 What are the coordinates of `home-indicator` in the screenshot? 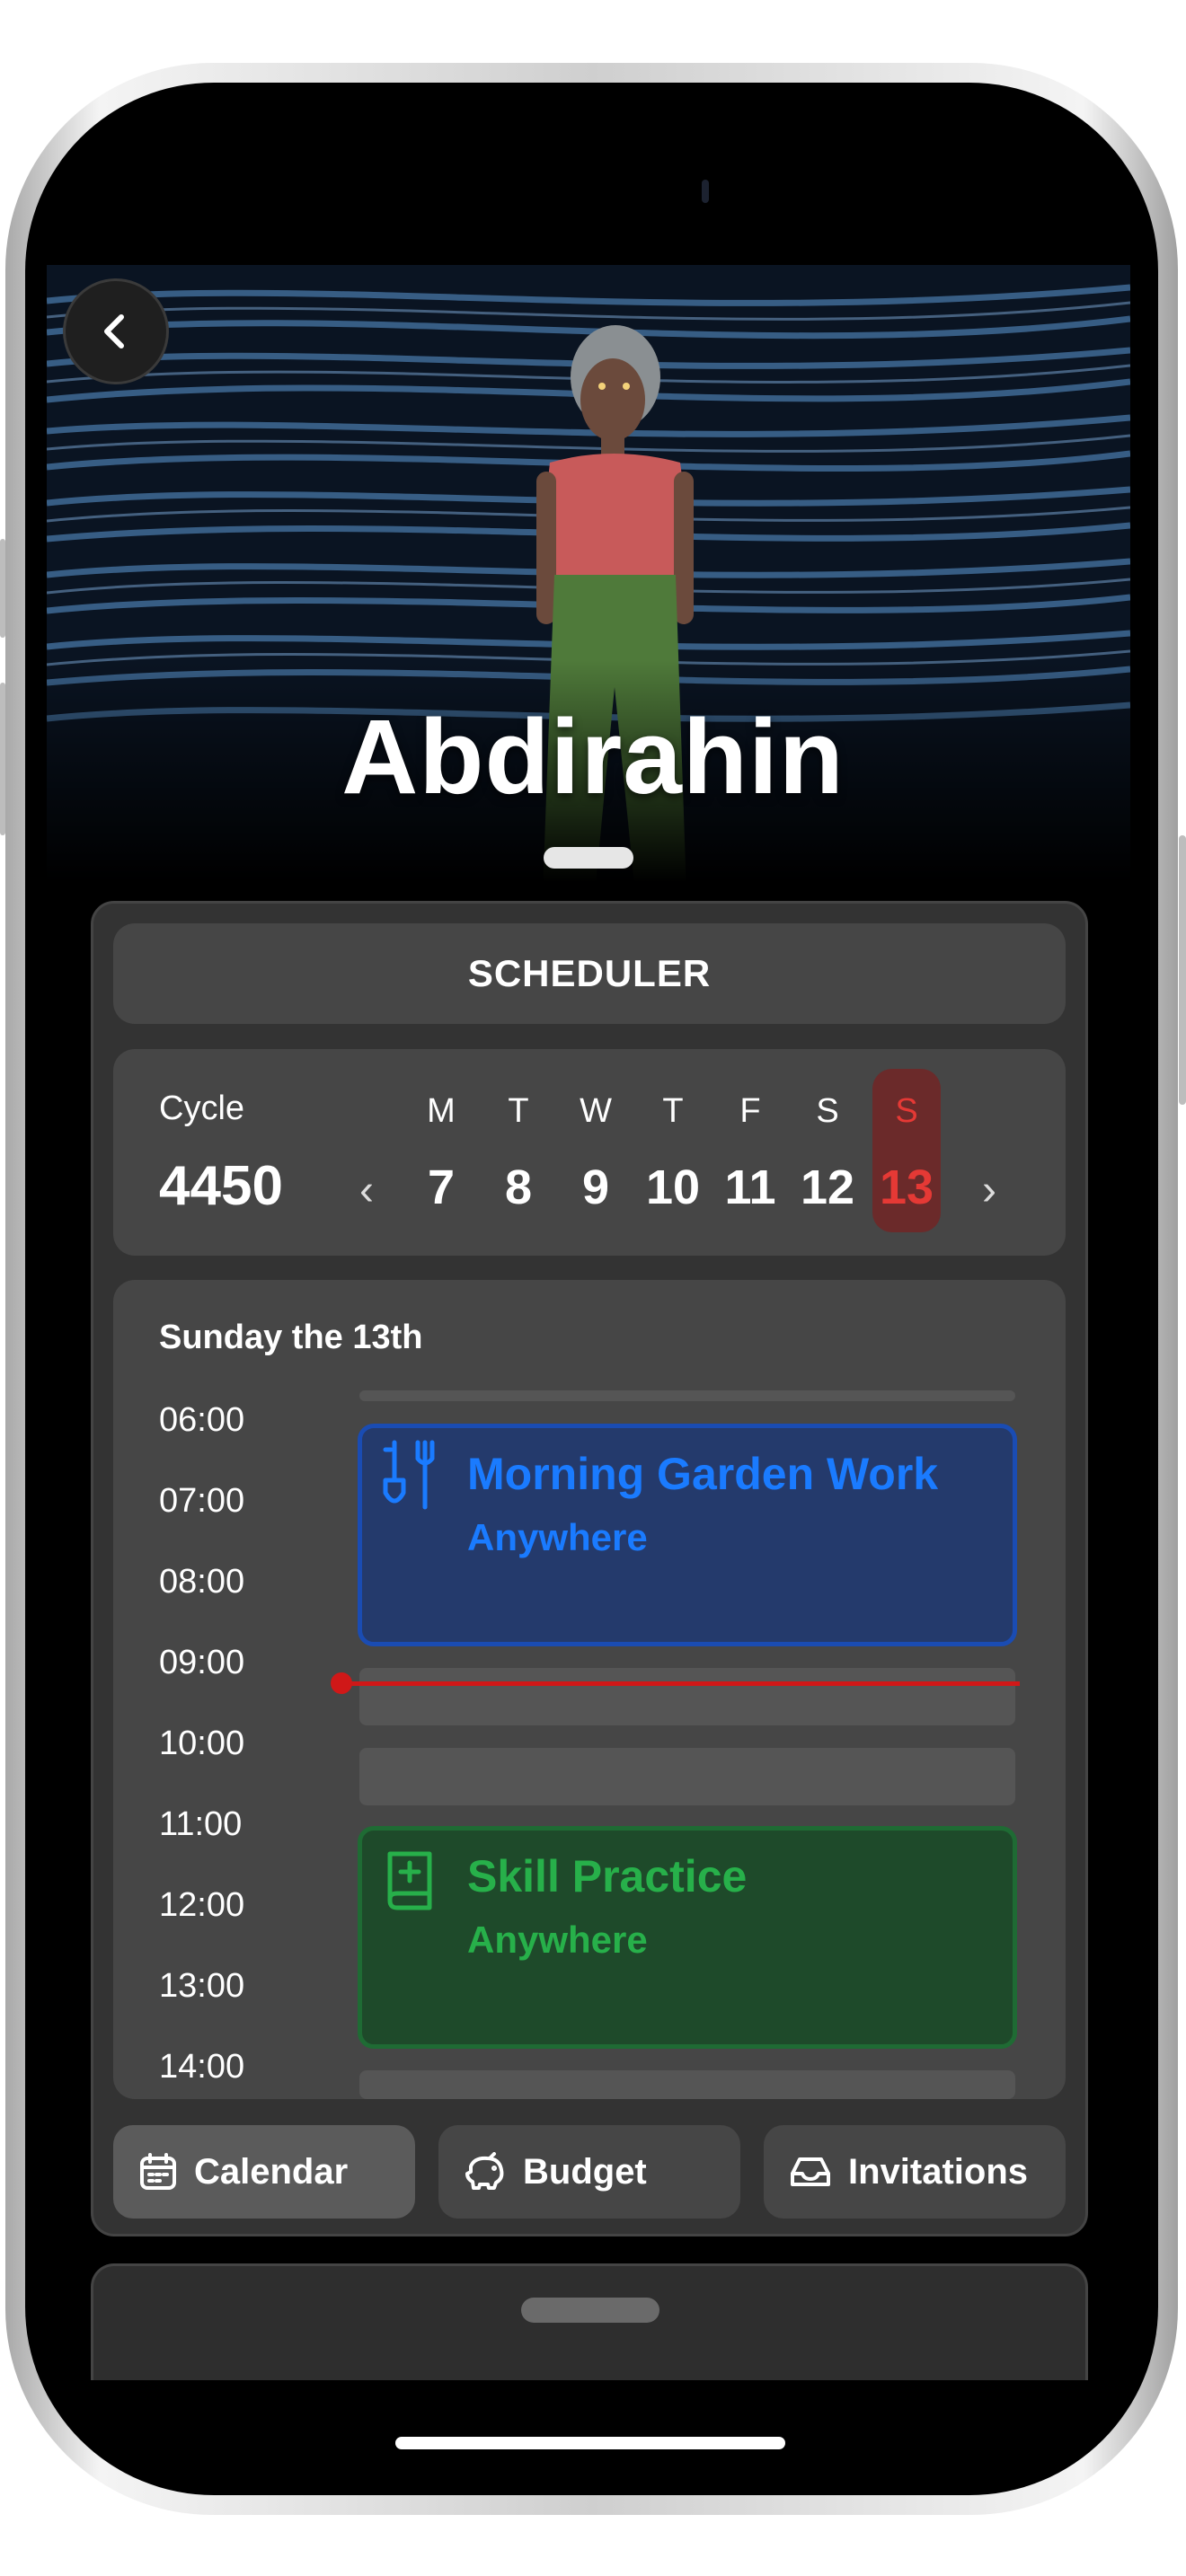 It's located at (590, 2443).